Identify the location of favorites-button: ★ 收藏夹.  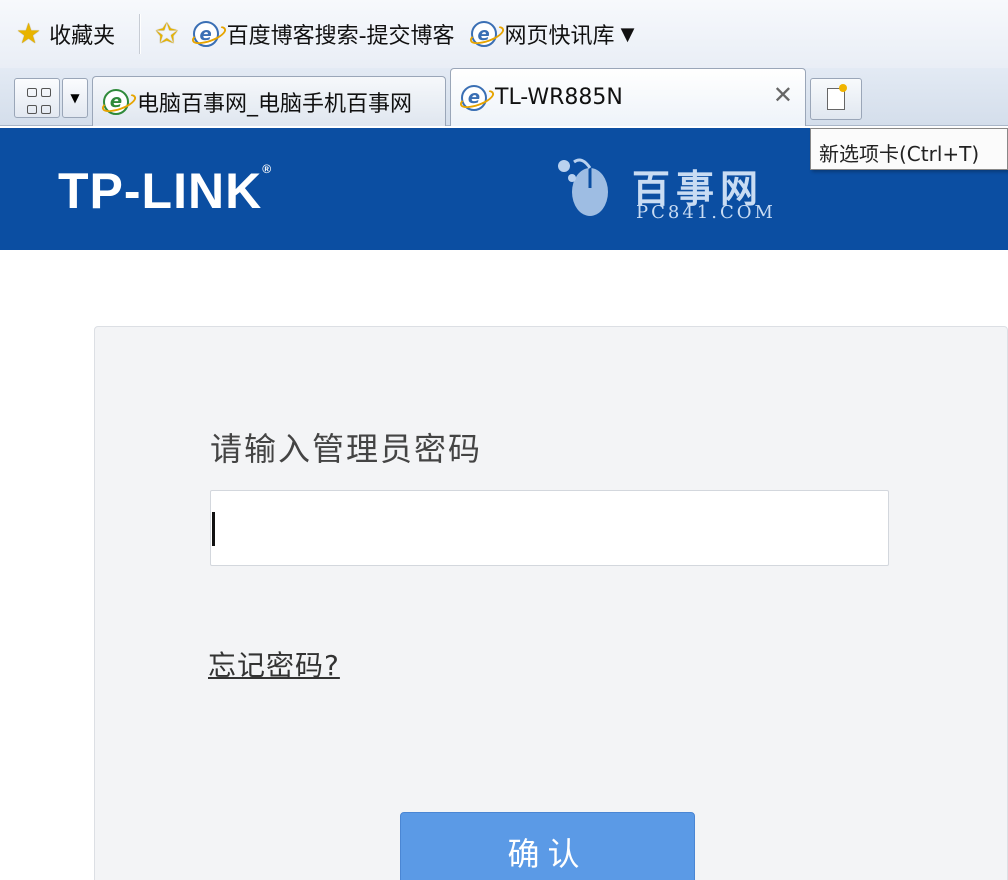
(65, 34).